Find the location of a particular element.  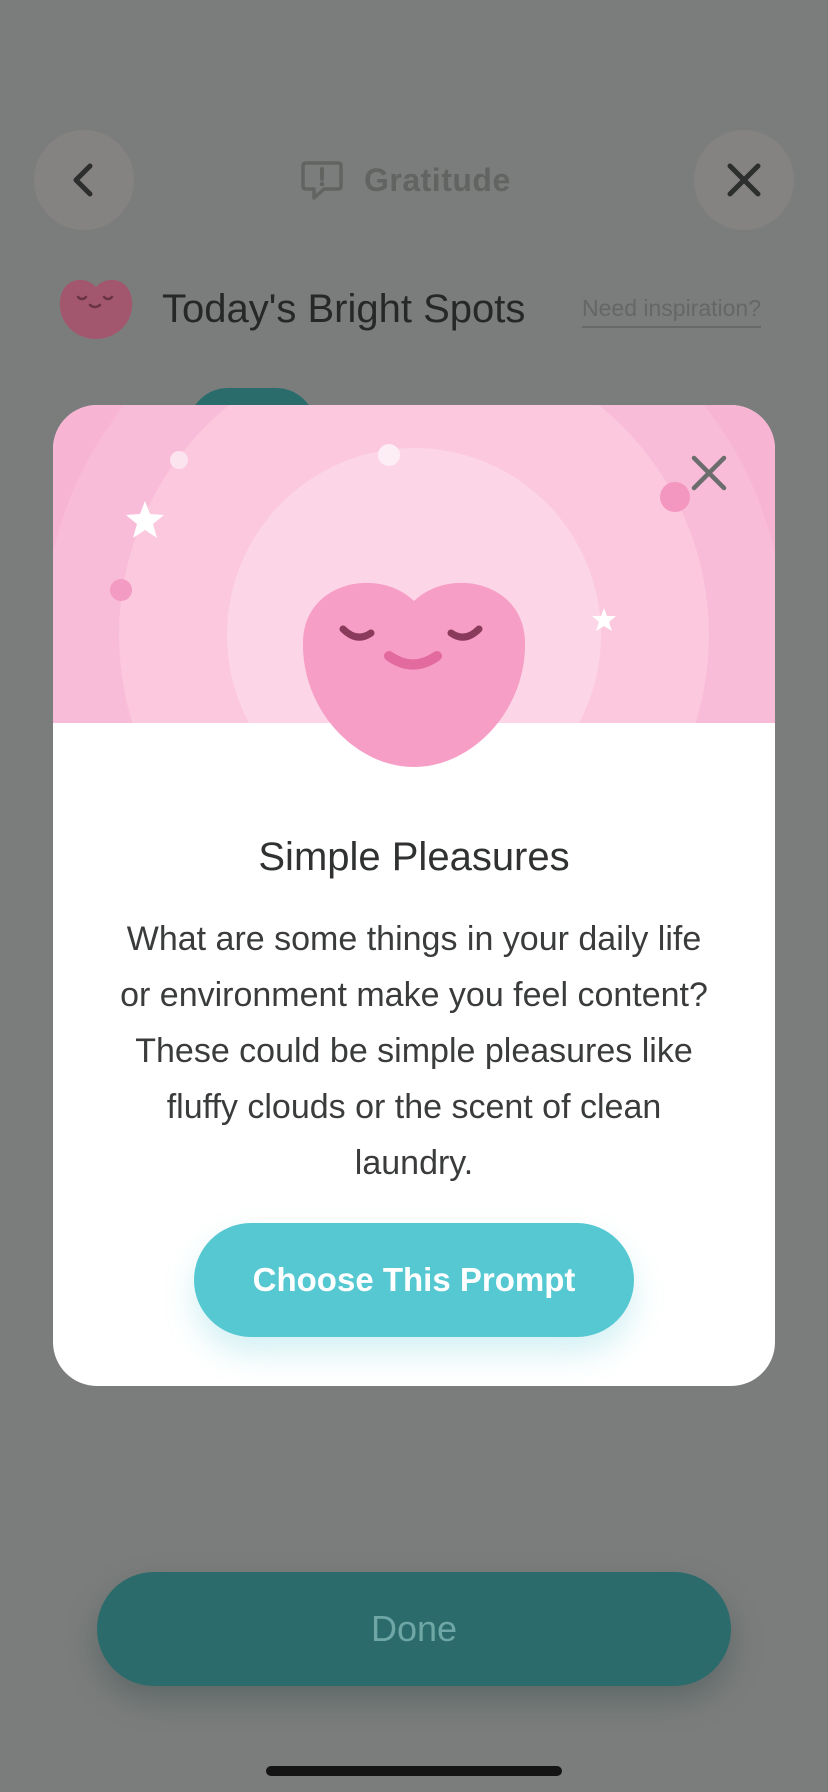

modal-close-button is located at coordinates (709, 473).